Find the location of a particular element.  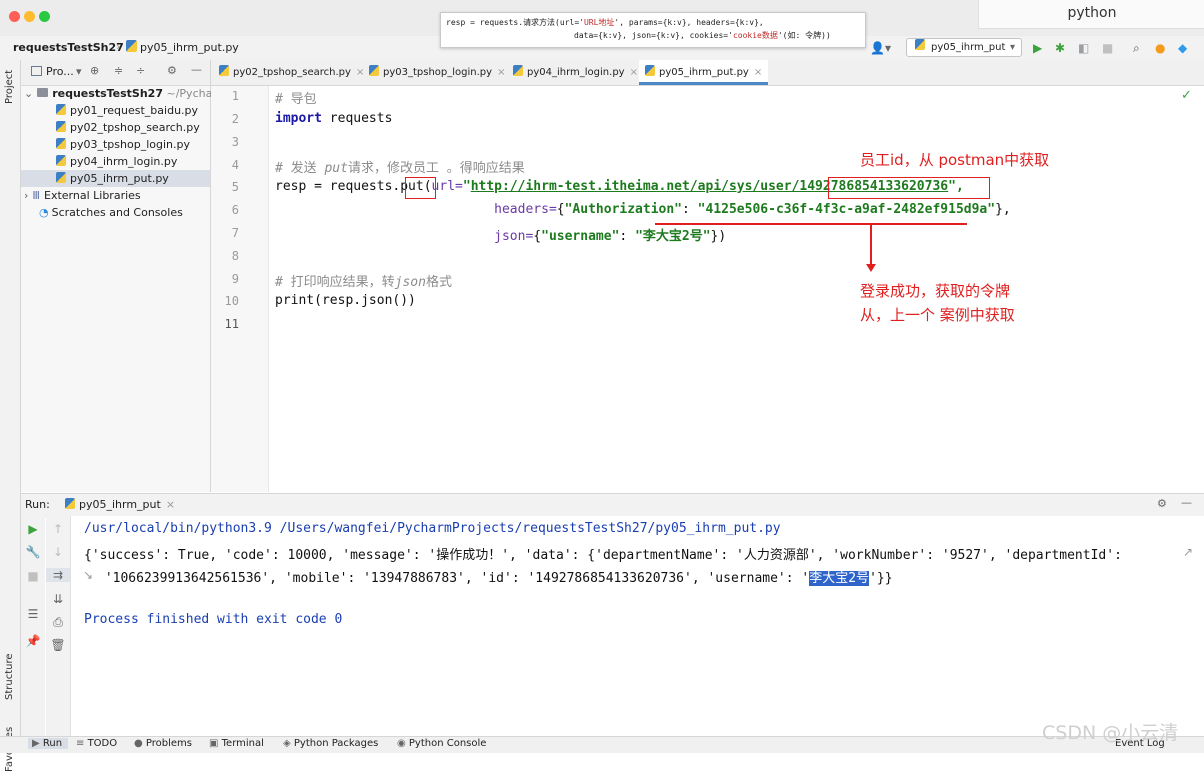

breadcrumb-file: py05_ihrm_put.py is located at coordinates (189, 47).